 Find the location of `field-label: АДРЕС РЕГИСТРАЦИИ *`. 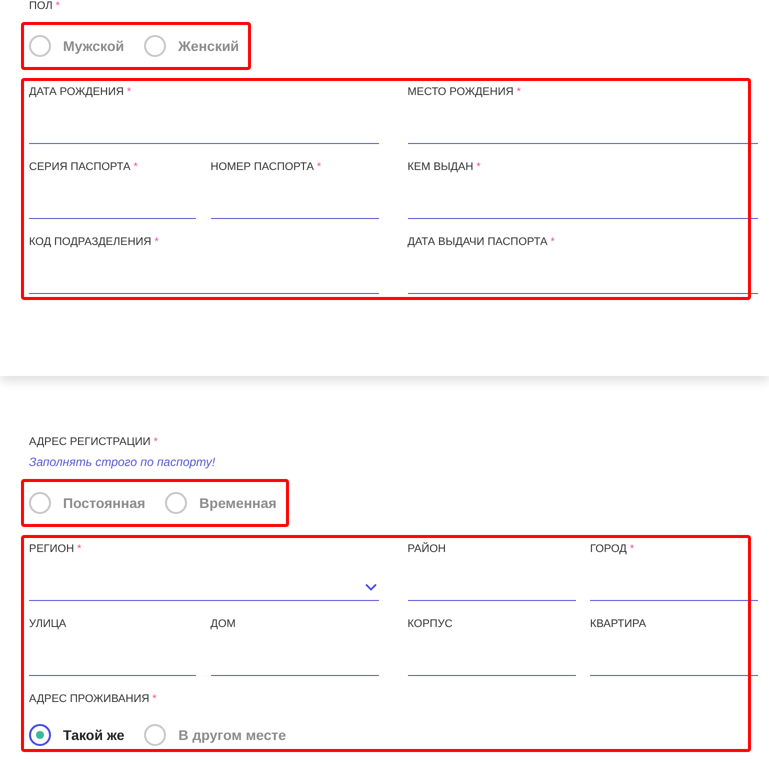

field-label: АДРЕС РЕГИСТРАЦИИ * is located at coordinates (94, 442).